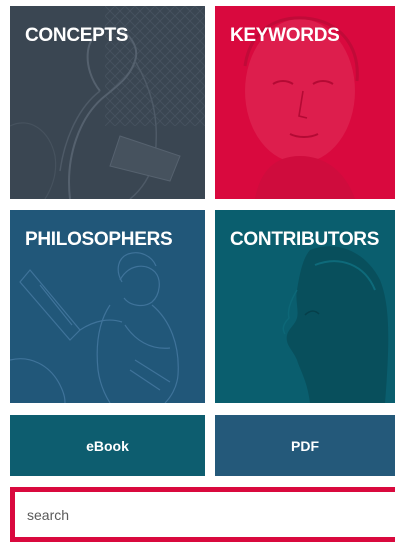  I want to click on pdf-button-label: PDF, so click(305, 445).